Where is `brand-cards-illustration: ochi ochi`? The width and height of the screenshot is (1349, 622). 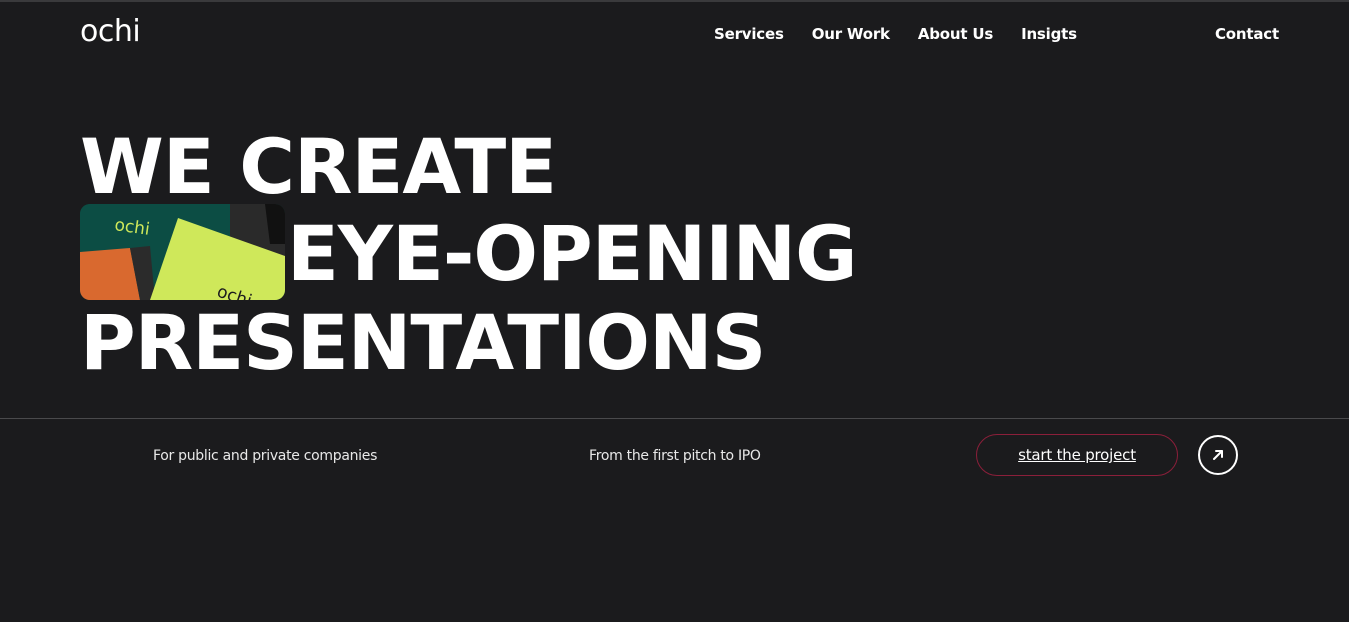
brand-cards-illustration: ochi ochi is located at coordinates (182, 252).